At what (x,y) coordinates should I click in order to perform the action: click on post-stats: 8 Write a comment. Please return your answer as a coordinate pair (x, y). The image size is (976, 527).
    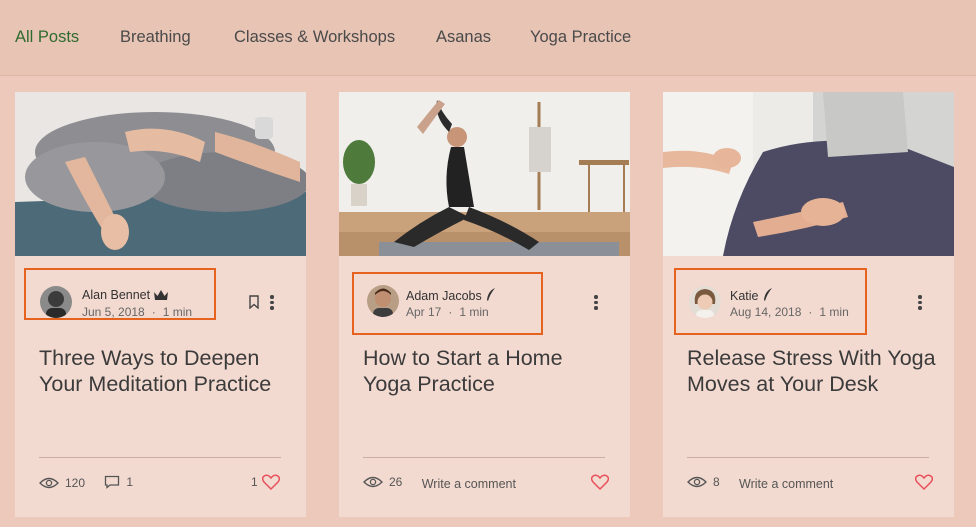
    Looking at the image, I should click on (760, 483).